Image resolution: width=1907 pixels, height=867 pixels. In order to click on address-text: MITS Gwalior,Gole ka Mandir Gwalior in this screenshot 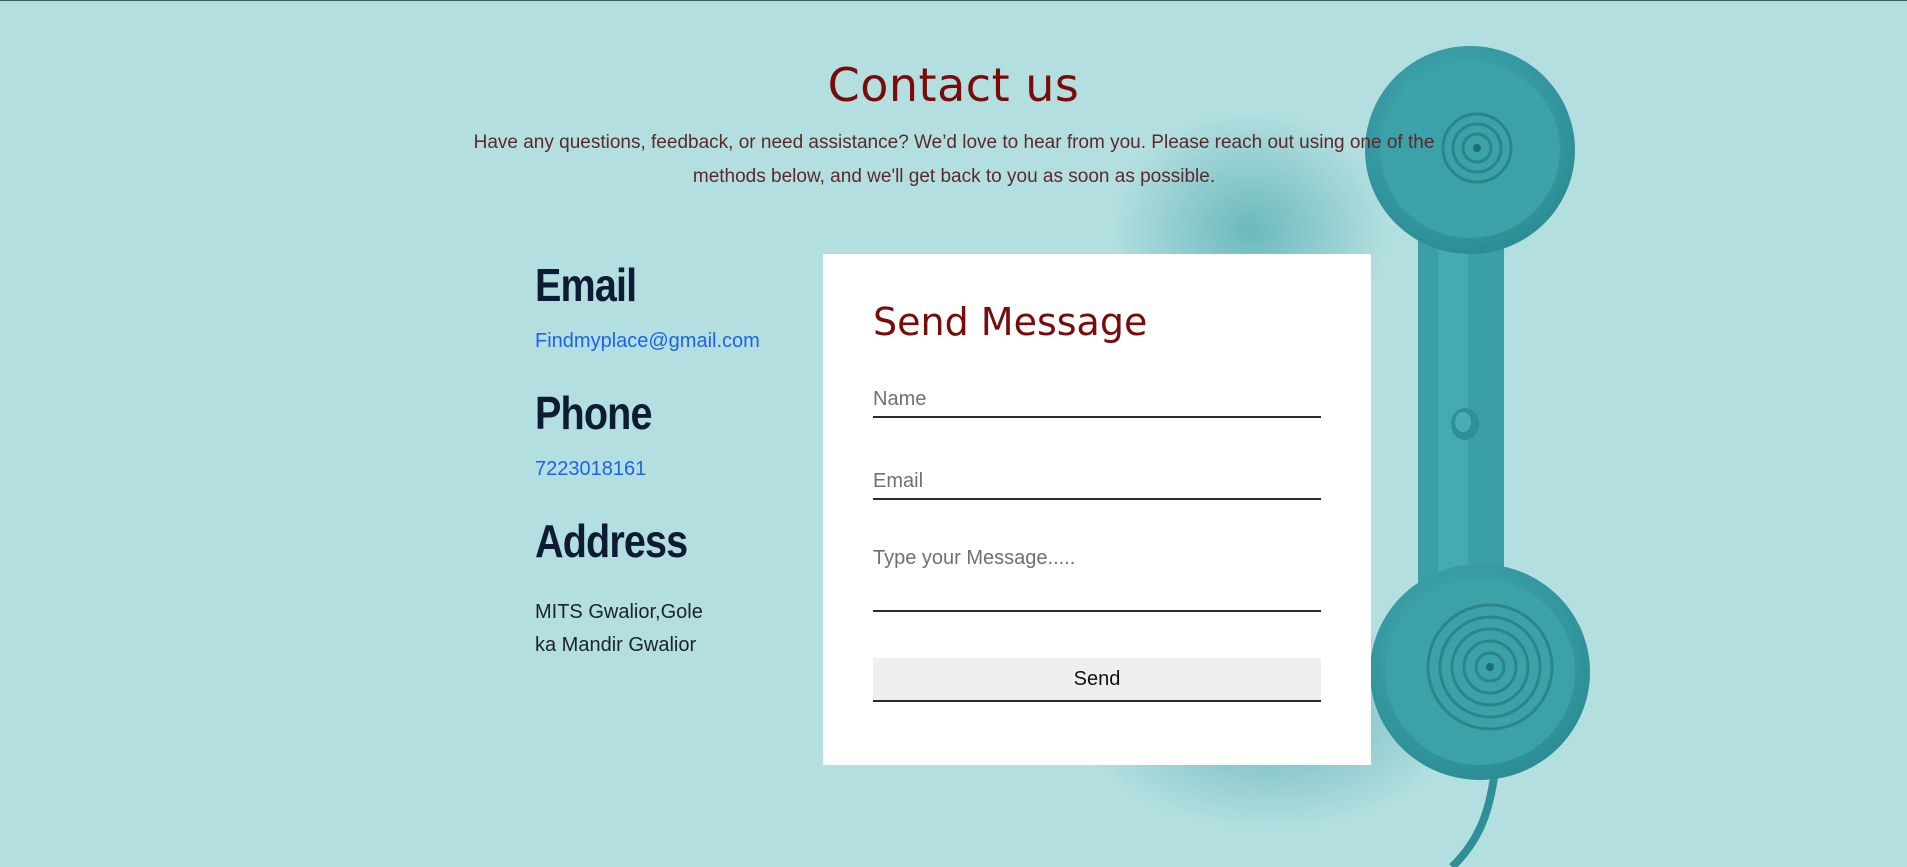, I will do `click(619, 628)`.